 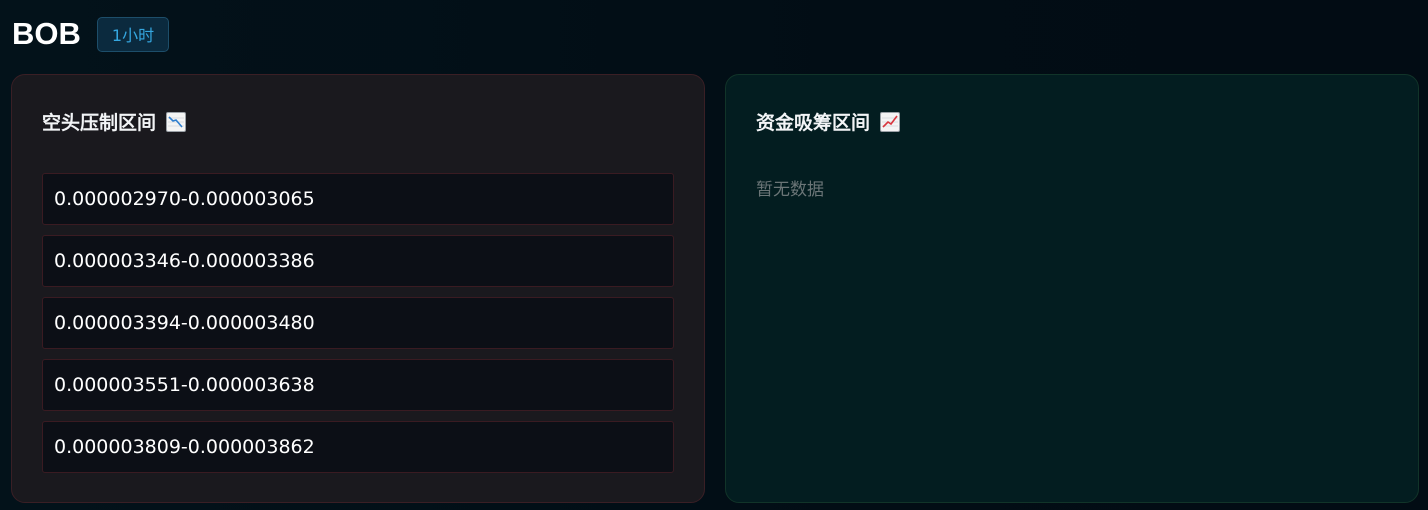 I want to click on zone-item: 0.000003551-0.000003638, so click(x=358, y=385).